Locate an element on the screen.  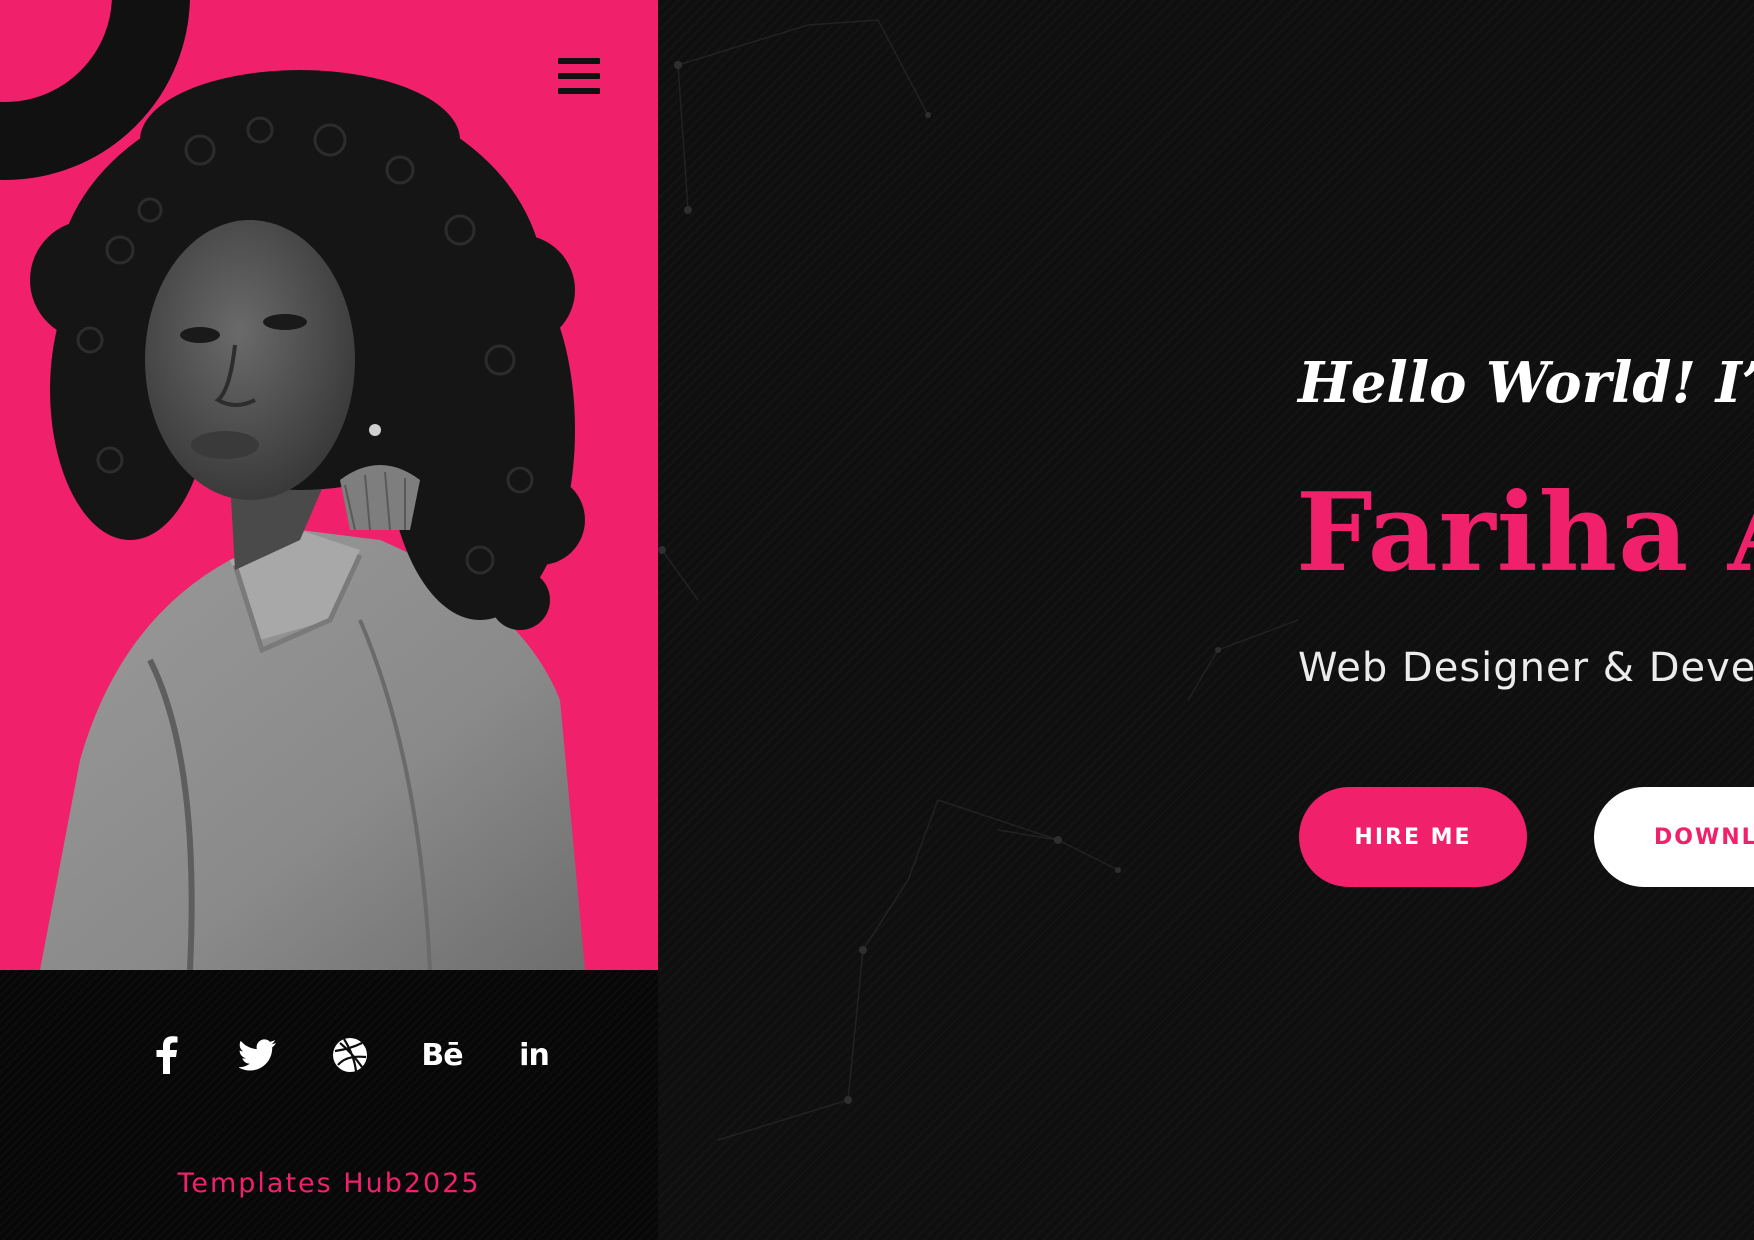
behance-icon: Bē is located at coordinates (442, 1055).